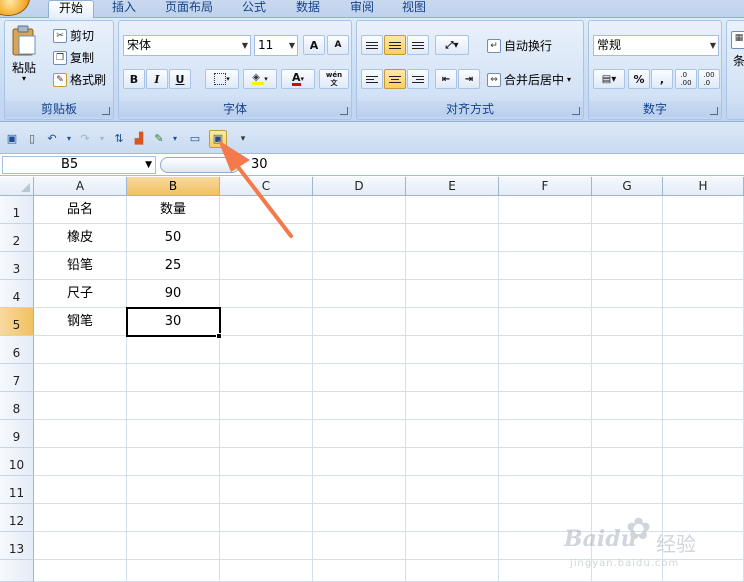  I want to click on baidu-jingyan-watermark: Baidu ✿ 经验 jingyan.baidu.com, so click(650, 546).